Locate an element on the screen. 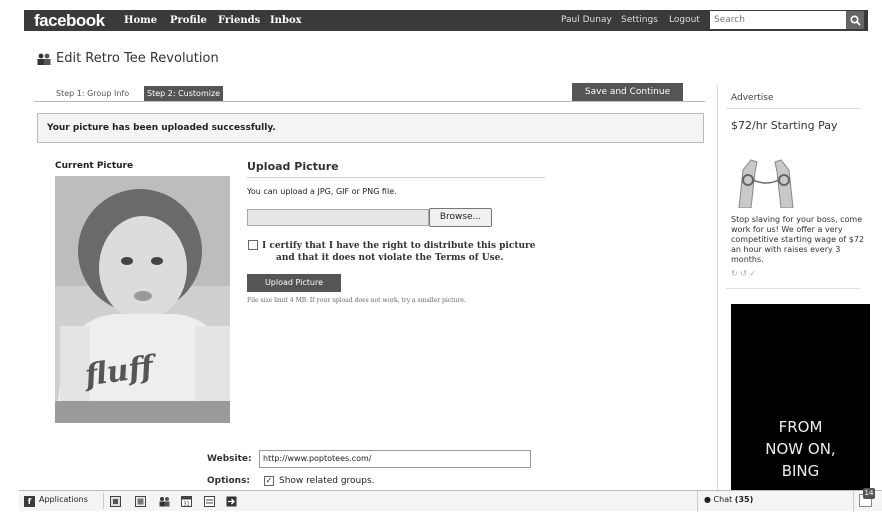  show-related-groups-checkbox: ✓ is located at coordinates (269, 481).